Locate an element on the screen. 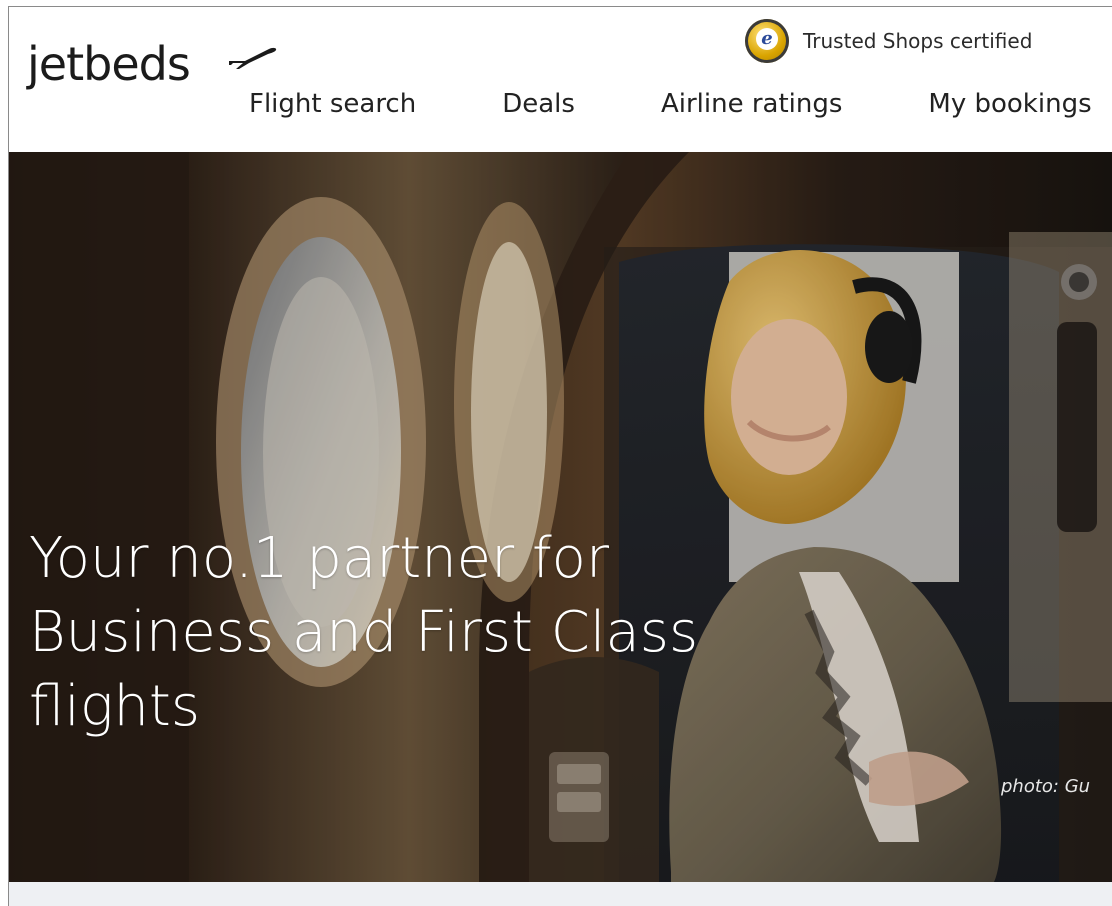 This screenshot has width=1112, height=906. jetbeds-logo: jetbeds is located at coordinates (109, 64).